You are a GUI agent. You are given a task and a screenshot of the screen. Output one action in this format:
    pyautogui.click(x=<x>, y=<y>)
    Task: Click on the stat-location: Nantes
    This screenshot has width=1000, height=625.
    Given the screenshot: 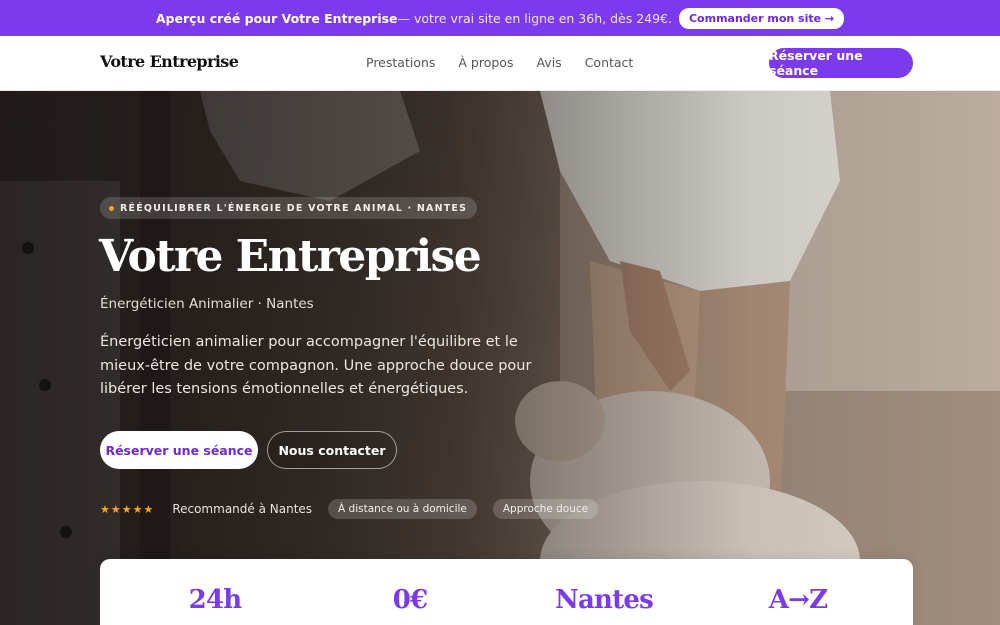 What is the action you would take?
    pyautogui.click(x=604, y=600)
    